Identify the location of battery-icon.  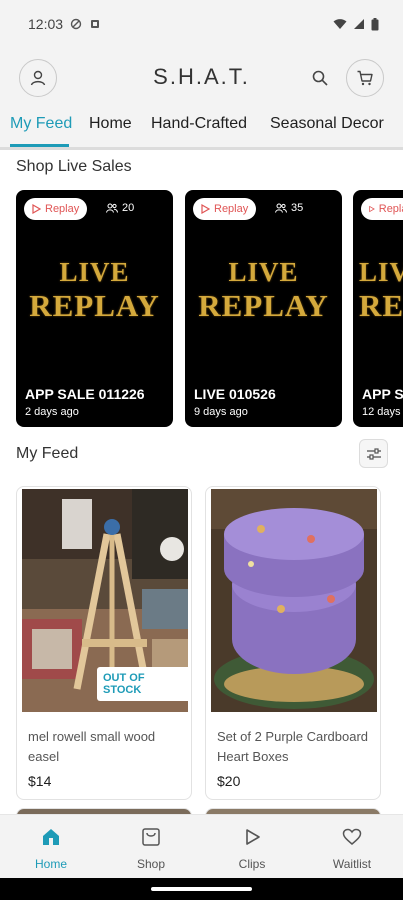
(375, 23).